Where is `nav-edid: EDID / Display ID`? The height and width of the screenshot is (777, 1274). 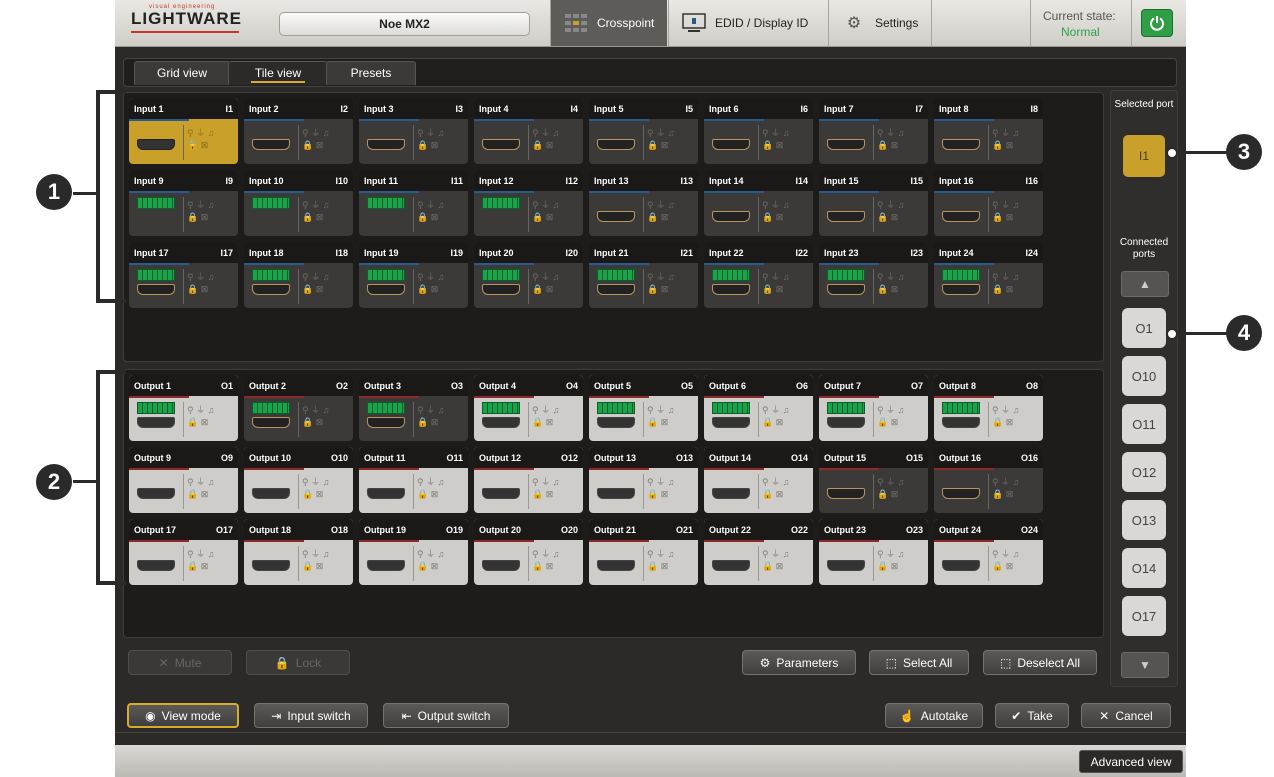 nav-edid: EDID / Display ID is located at coordinates (747, 23).